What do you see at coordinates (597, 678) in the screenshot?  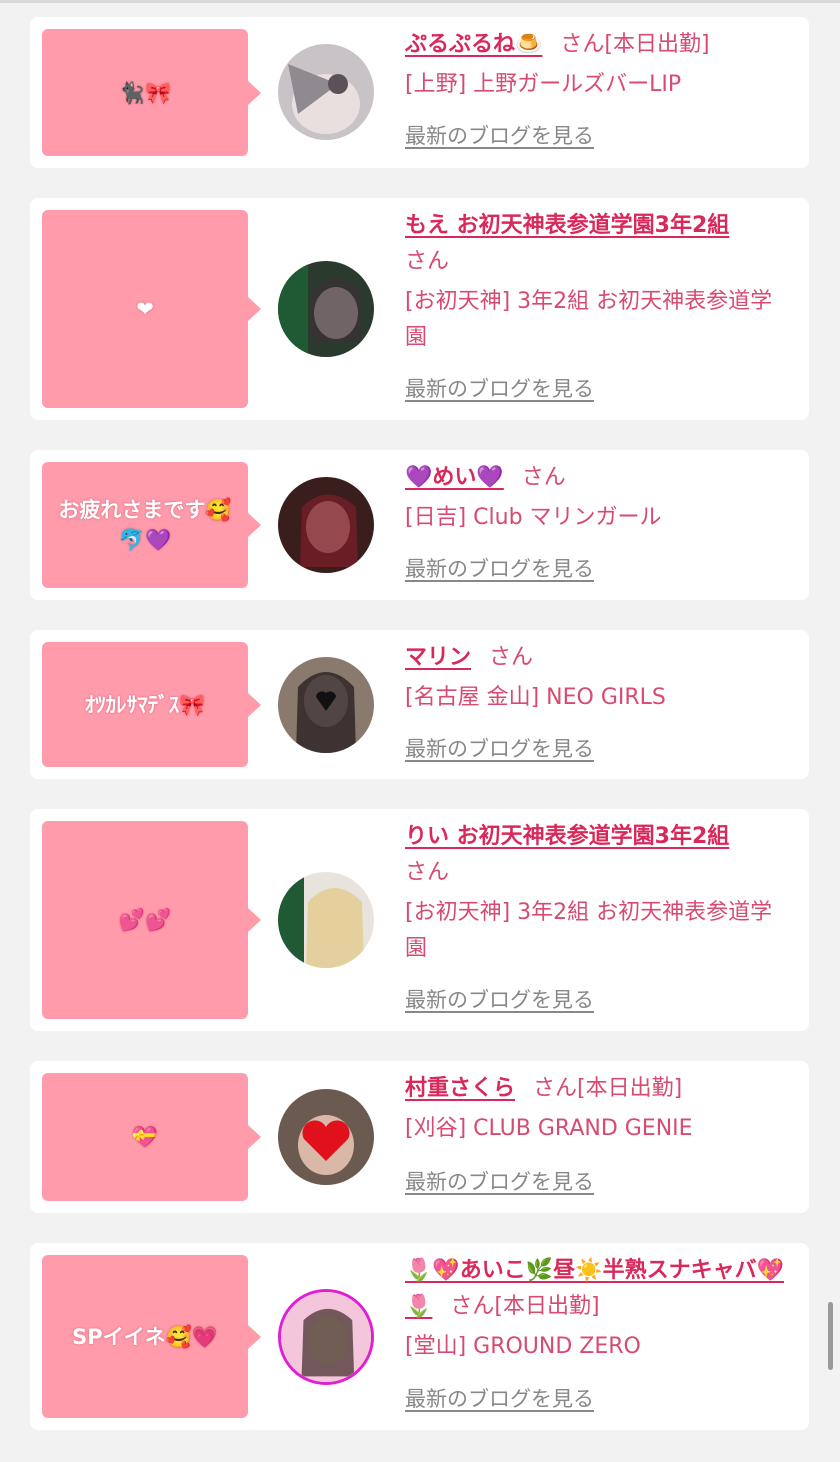 I see `item-info: マリン さん [名古屋 金山] NEO GIRLS` at bounding box center [597, 678].